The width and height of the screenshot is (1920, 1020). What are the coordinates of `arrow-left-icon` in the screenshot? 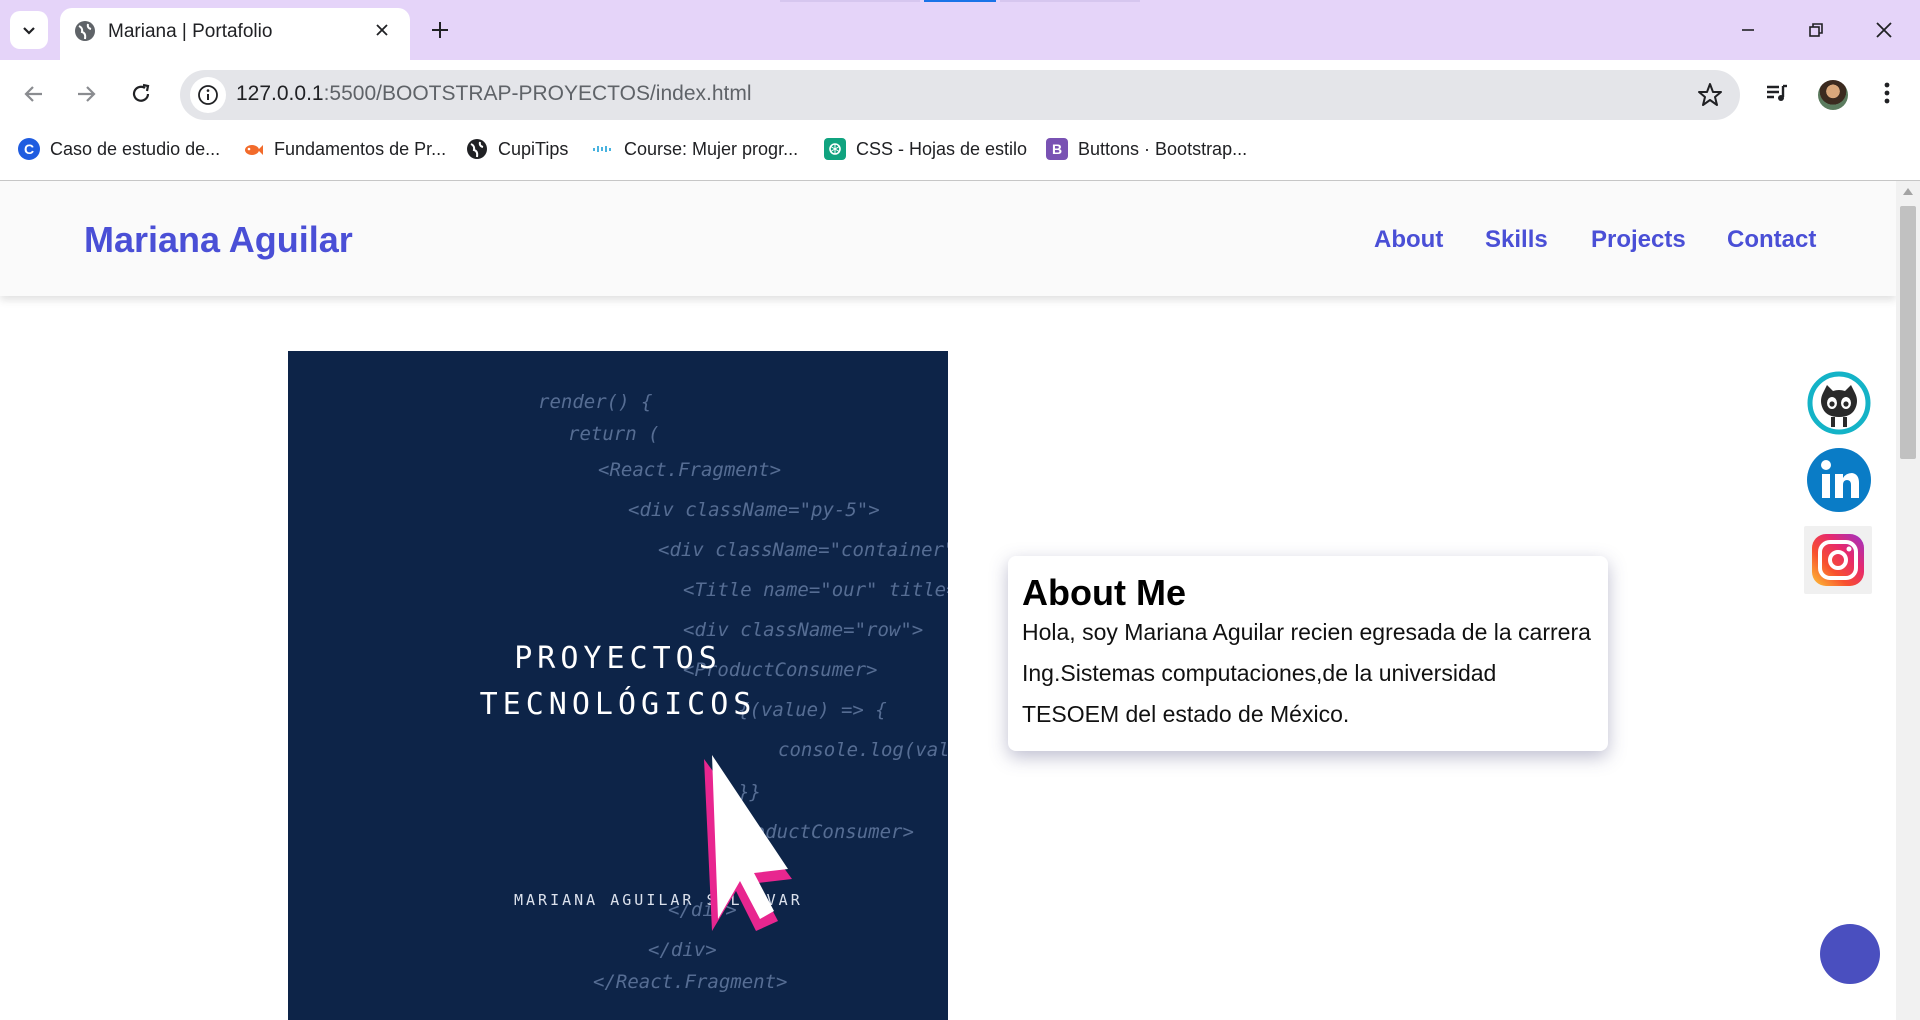 It's located at (33, 94).